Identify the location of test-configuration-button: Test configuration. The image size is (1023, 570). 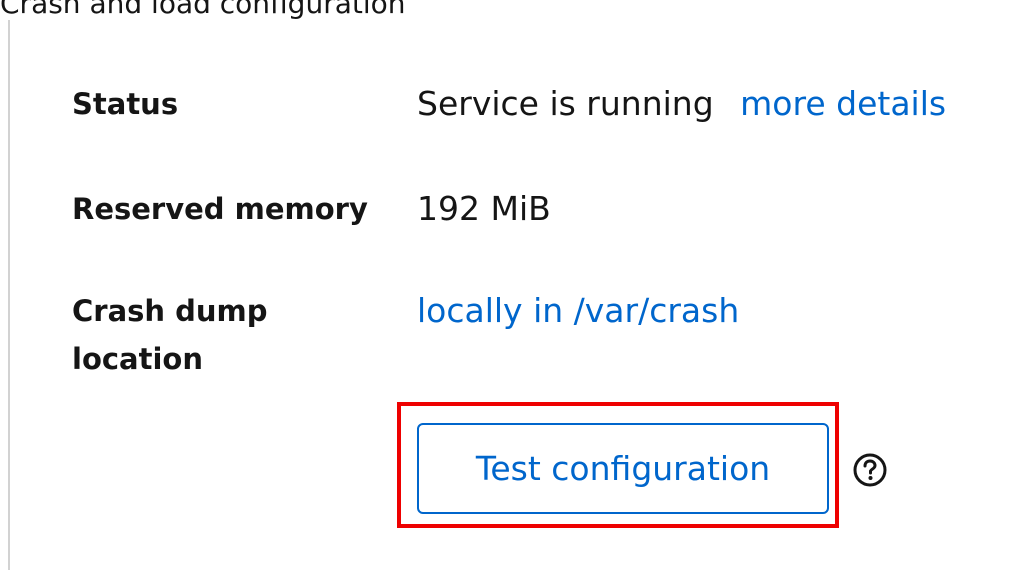
(623, 468).